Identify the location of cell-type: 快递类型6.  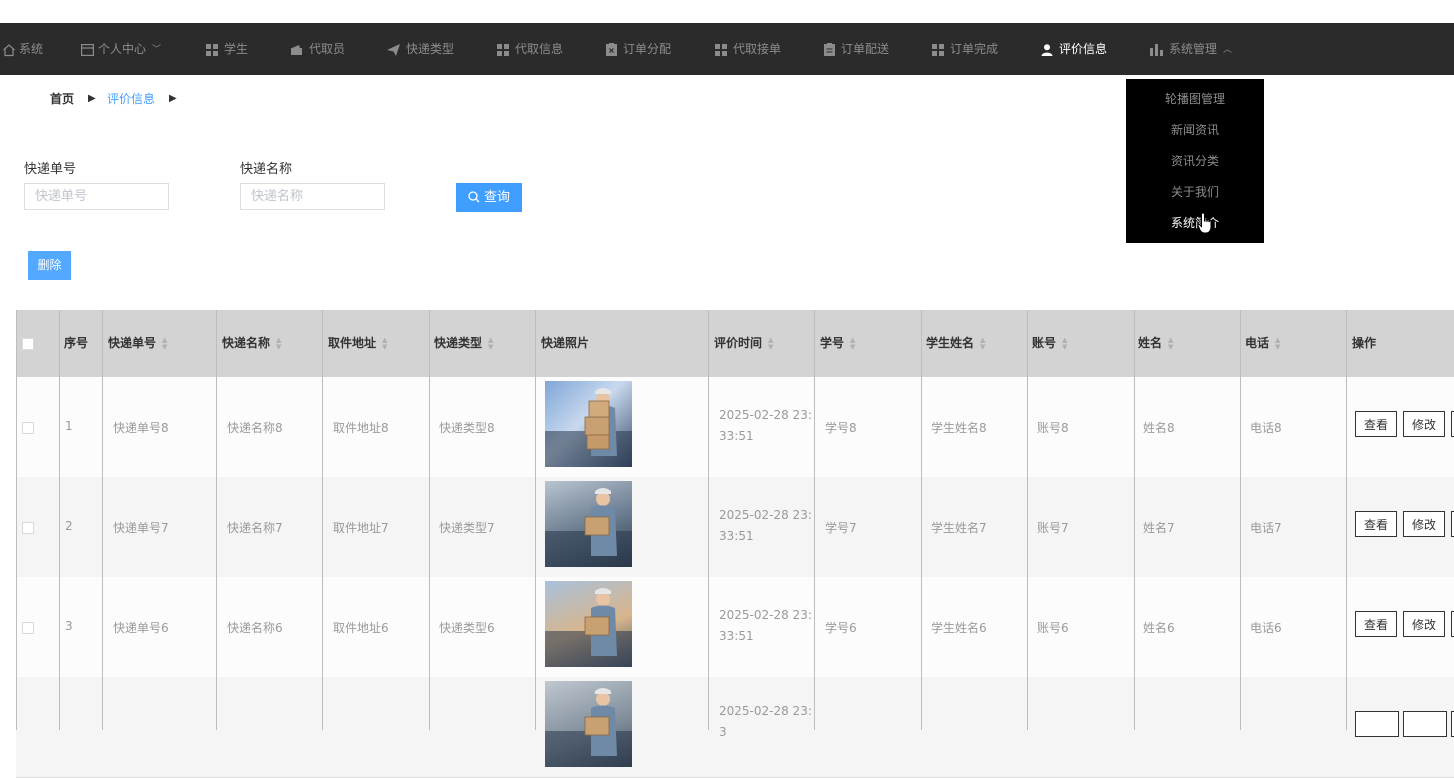
(467, 628).